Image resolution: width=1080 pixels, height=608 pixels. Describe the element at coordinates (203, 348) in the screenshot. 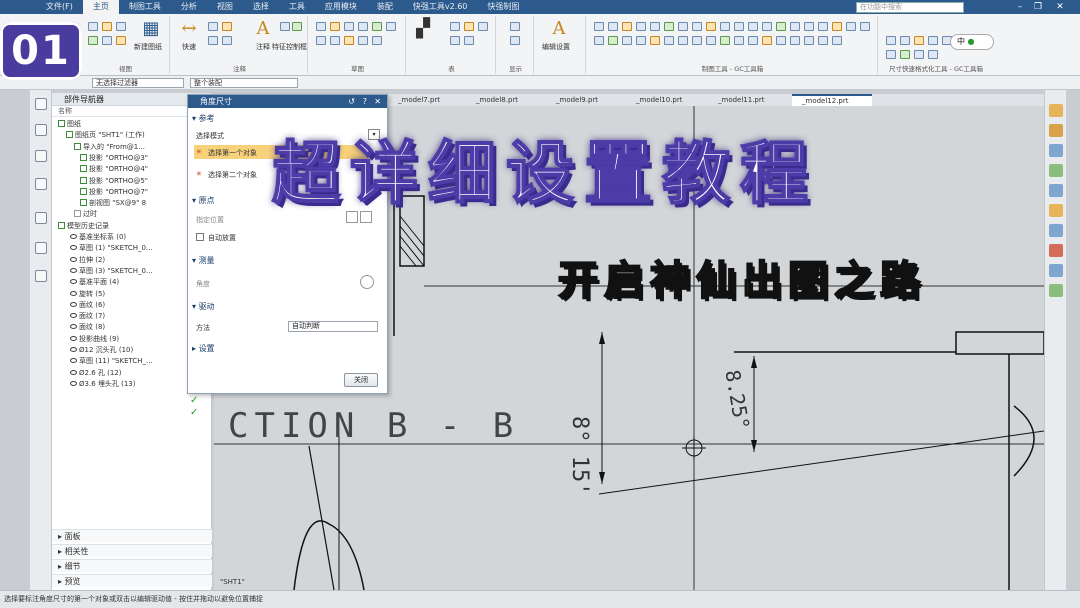

I see `section-settings: ▸ 设置` at that location.